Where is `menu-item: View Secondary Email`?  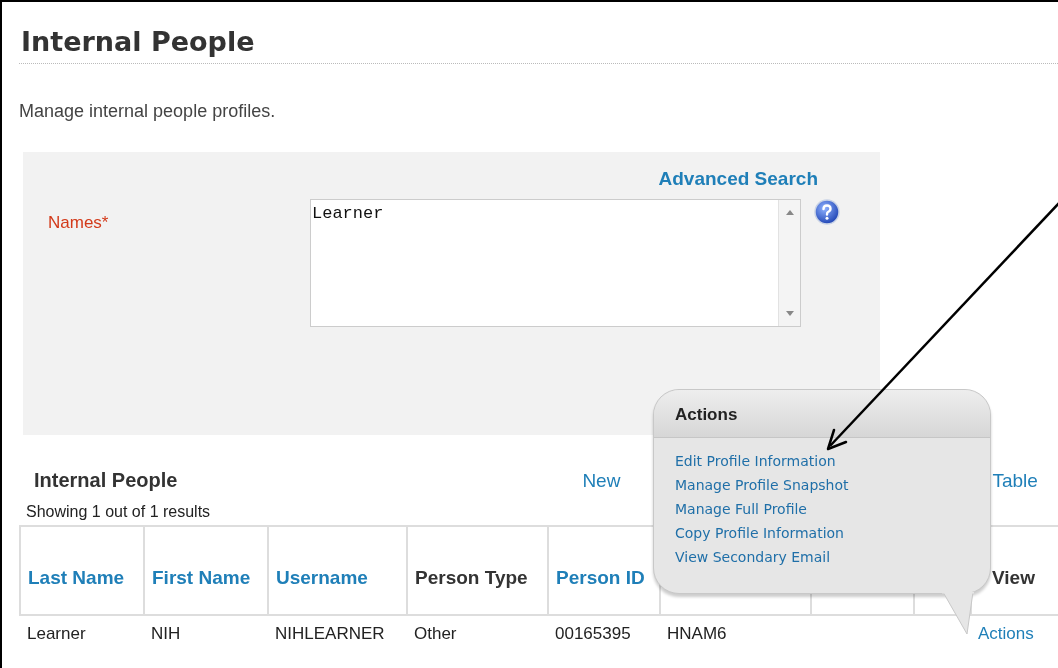
menu-item: View Secondary Email is located at coordinates (753, 557).